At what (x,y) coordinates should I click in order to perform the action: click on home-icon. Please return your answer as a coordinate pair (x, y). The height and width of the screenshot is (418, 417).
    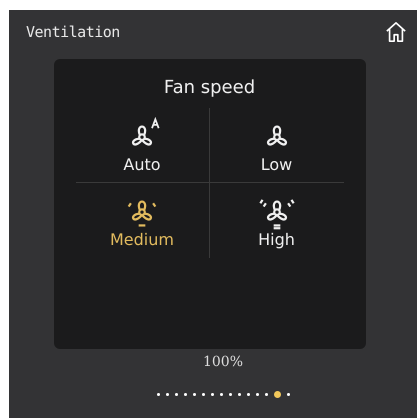
    Looking at the image, I should click on (396, 32).